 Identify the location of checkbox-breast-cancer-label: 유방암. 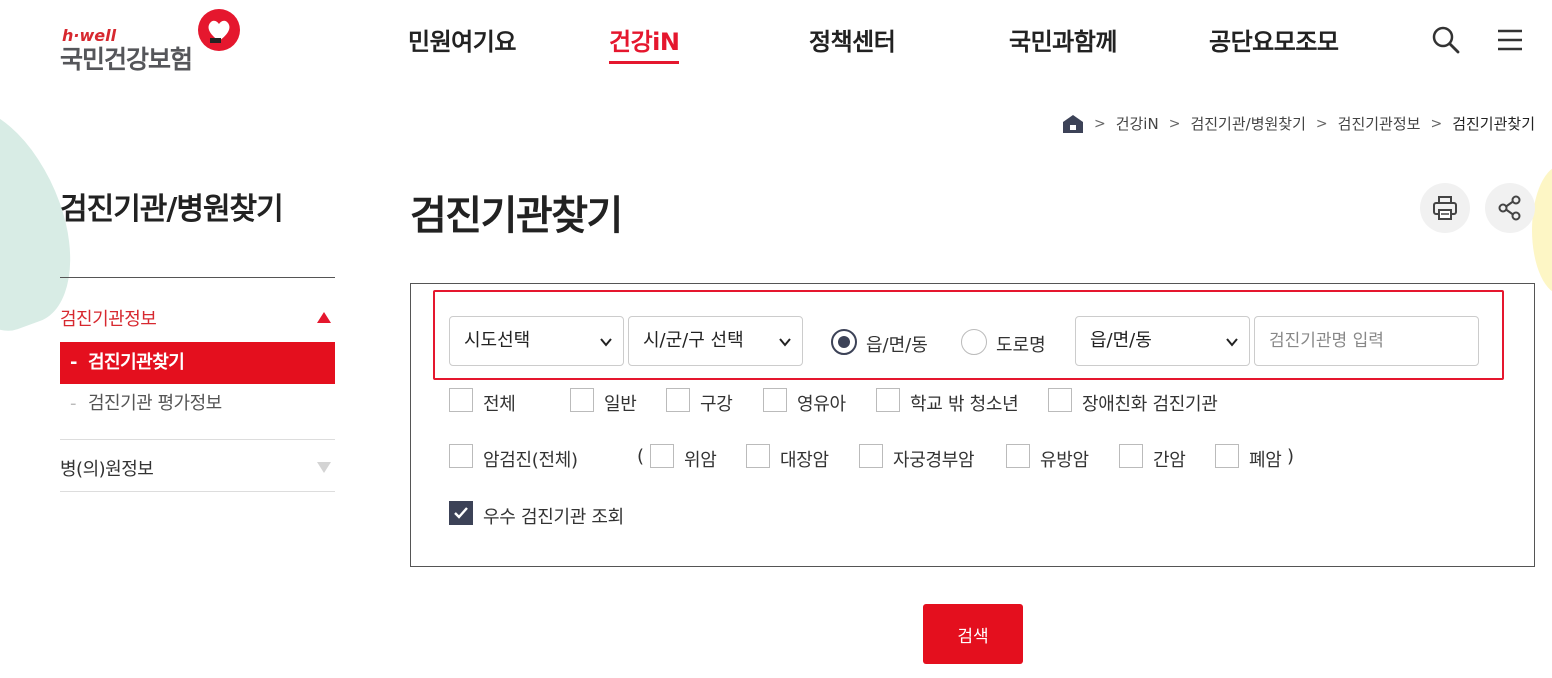
(1064, 459).